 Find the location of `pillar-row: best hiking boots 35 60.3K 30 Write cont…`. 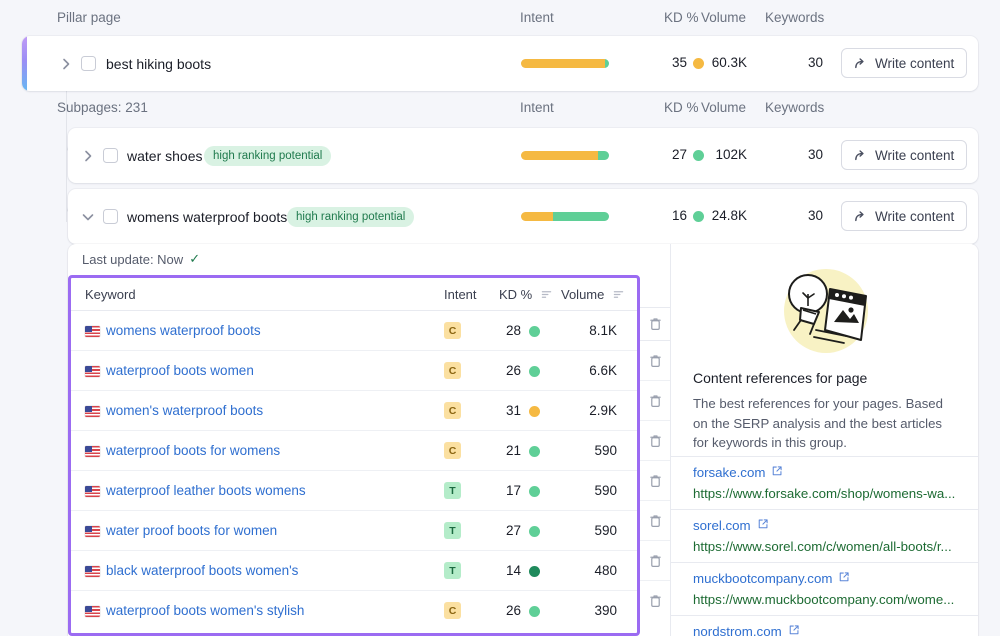

pillar-row: best hiking boots 35 60.3K 30 Write cont… is located at coordinates (500, 63).